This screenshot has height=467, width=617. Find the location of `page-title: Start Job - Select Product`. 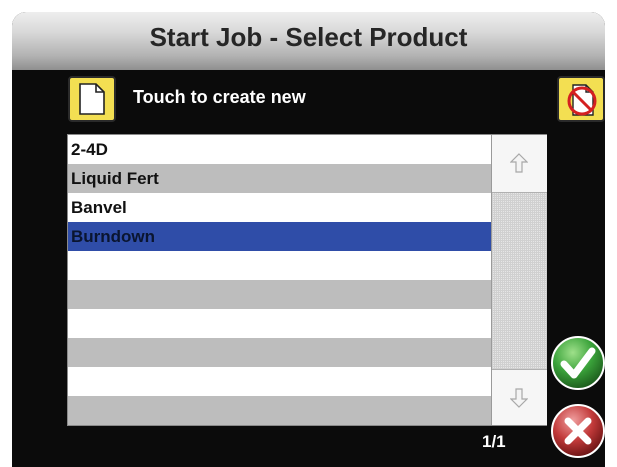

page-title: Start Job - Select Product is located at coordinates (308, 37).